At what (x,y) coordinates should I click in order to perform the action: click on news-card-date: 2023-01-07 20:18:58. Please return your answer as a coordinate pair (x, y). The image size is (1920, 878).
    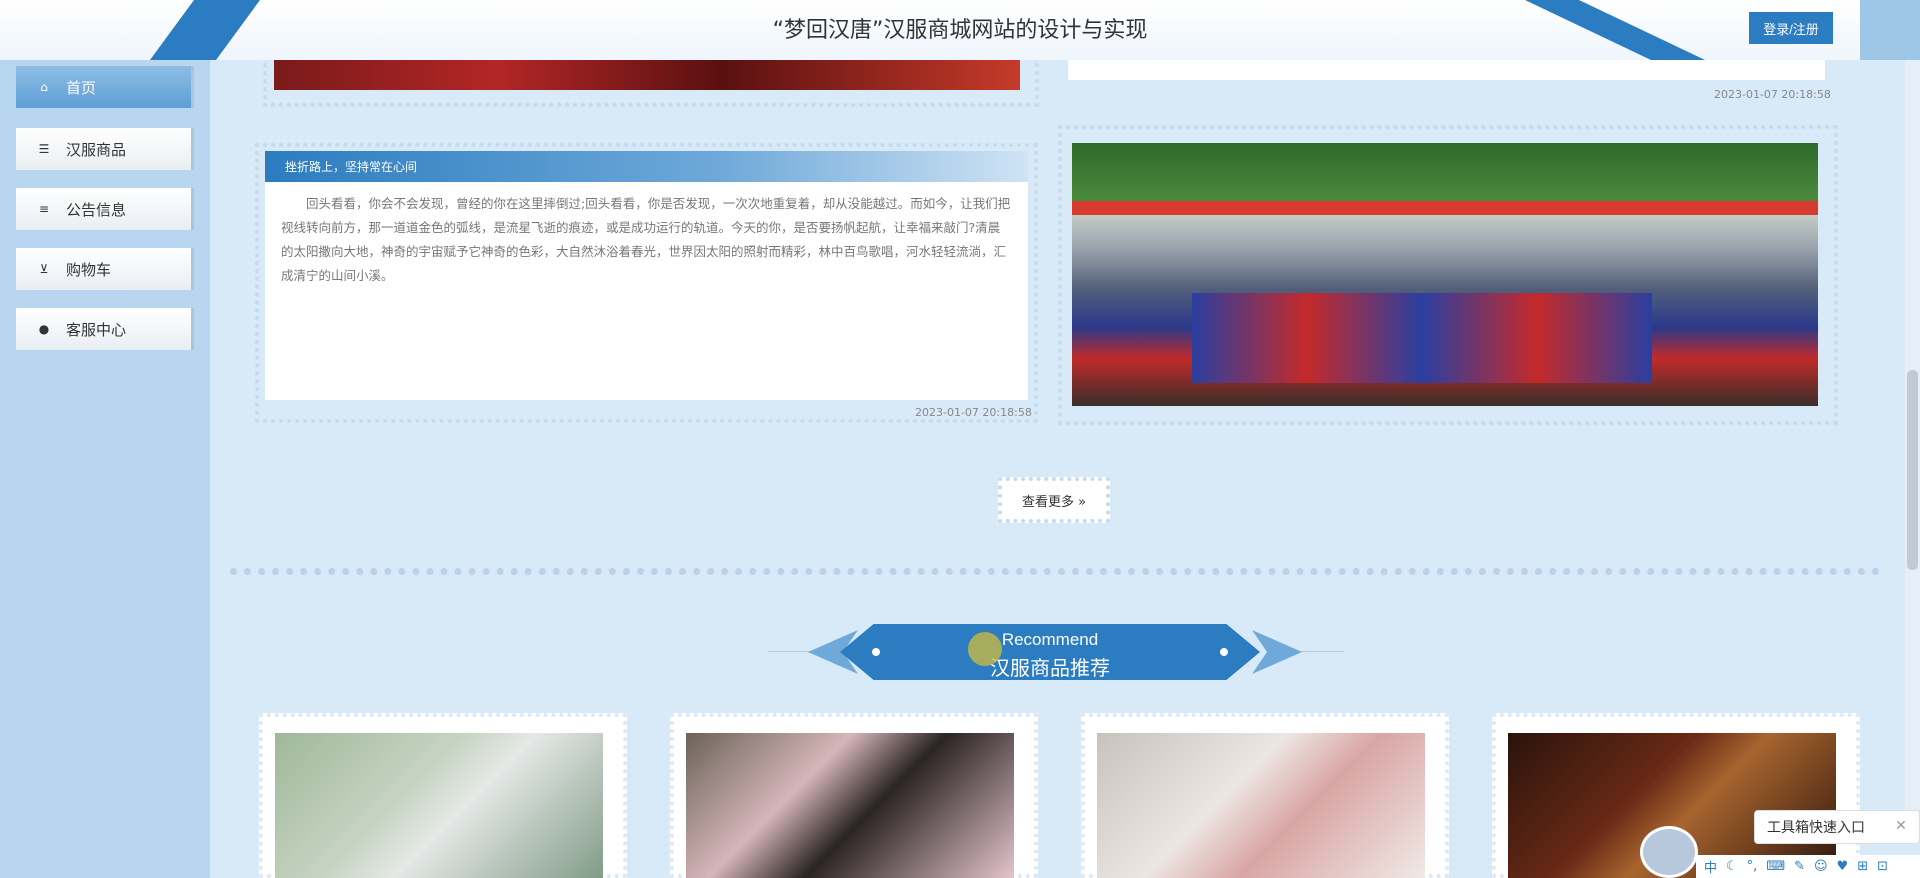
    Looking at the image, I should click on (973, 412).